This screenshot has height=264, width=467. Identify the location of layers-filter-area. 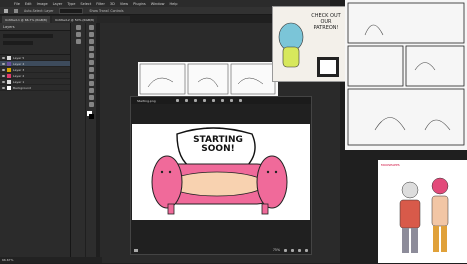
(35, 44).